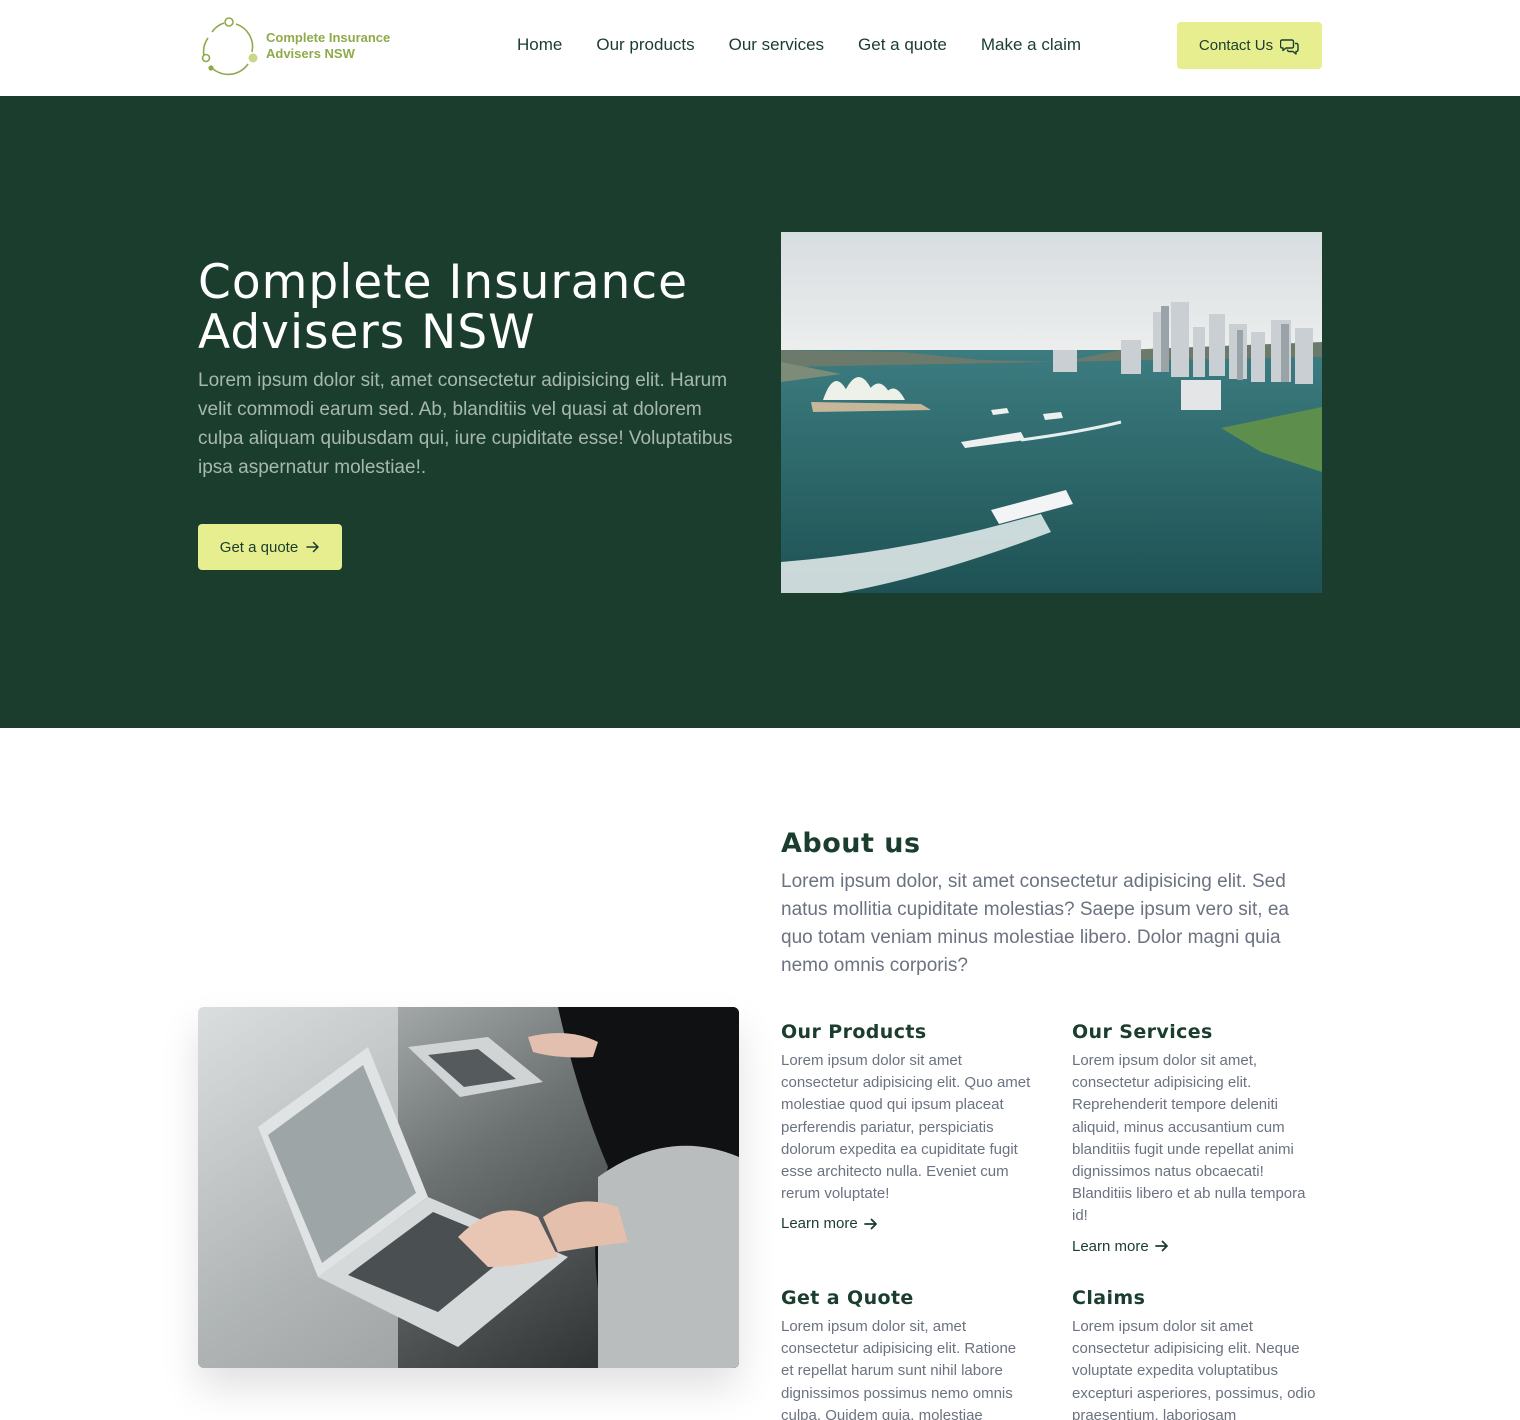 The height and width of the screenshot is (1420, 1520). I want to click on contact-us-button: Contact Us, so click(1249, 45).